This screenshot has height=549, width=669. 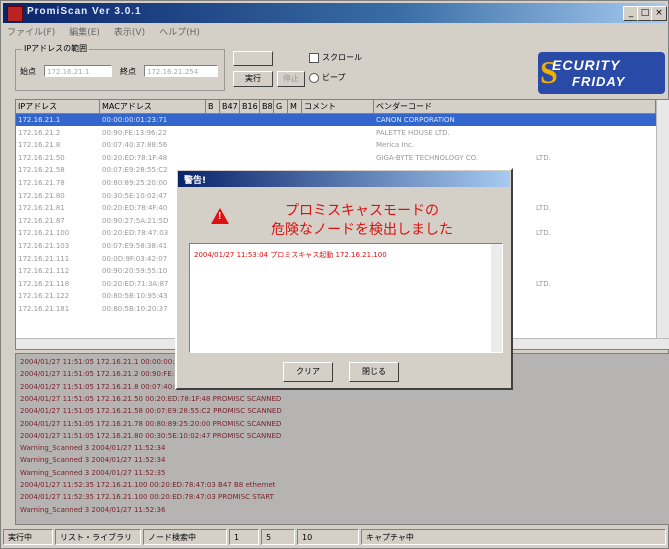 What do you see at coordinates (134, 132) in the screenshot?
I see `cell-mac: 00:90:FE:13:96:22` at bounding box center [134, 132].